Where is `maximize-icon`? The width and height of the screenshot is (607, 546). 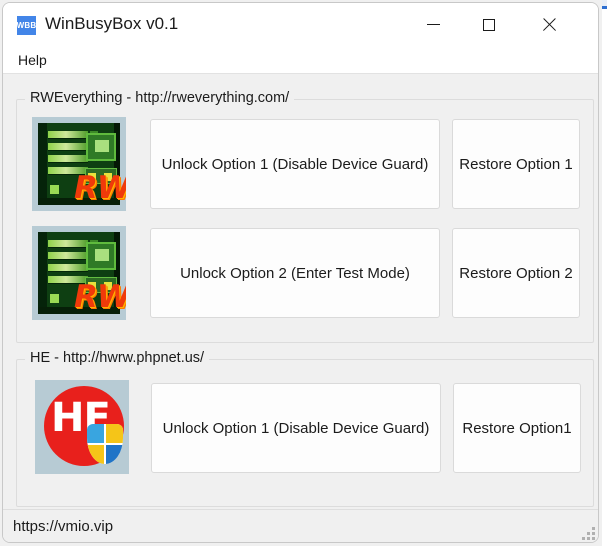
maximize-icon is located at coordinates (489, 24).